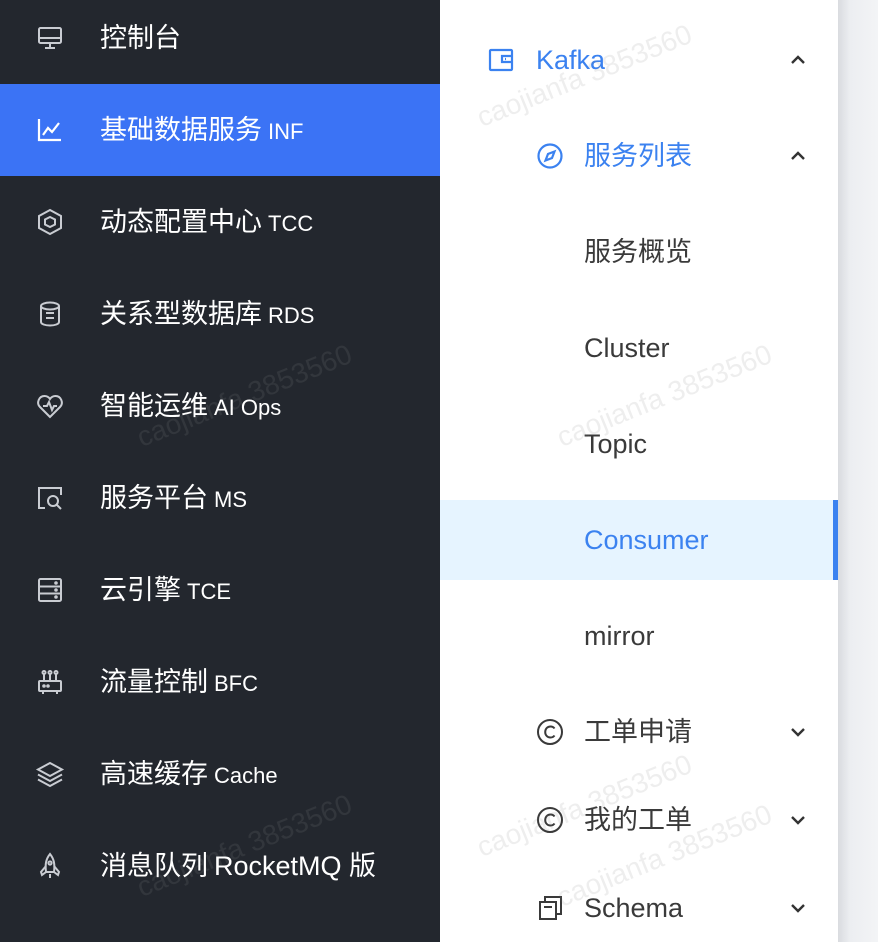  I want to click on sidebar-item-tcc: 动态配置中心 TCC, so click(220, 222).